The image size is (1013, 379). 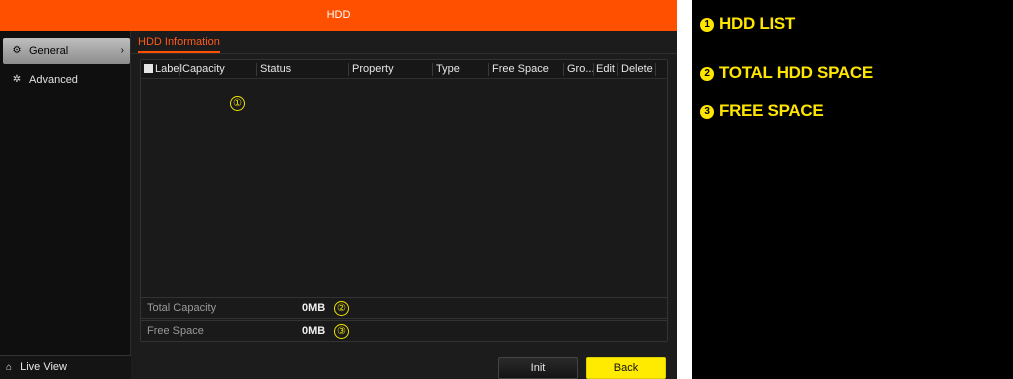 I want to click on gear-icon: ⚙, so click(x=17, y=50).